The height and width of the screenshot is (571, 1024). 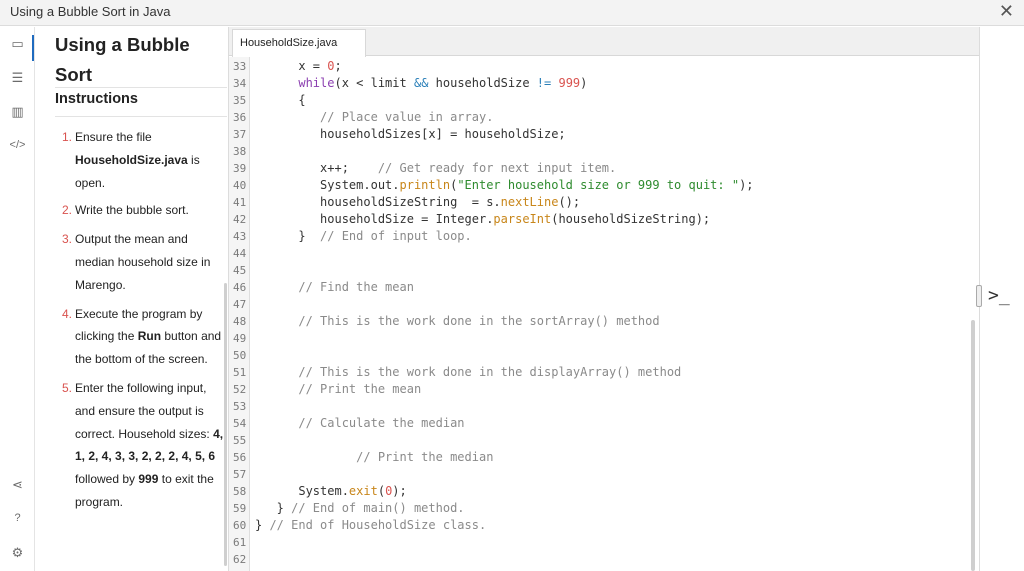 I want to click on line-number: 51, so click(x=240, y=372).